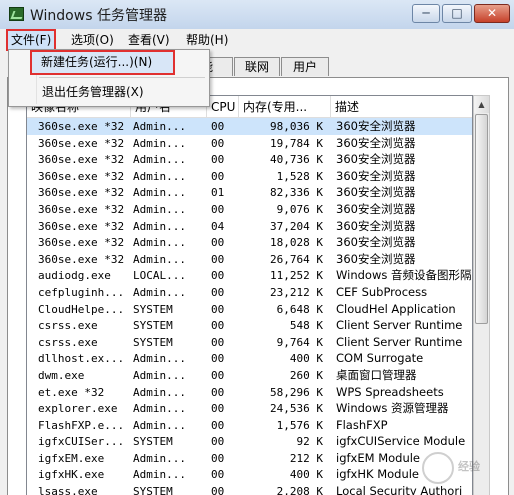  Describe the element at coordinates (382, 291) in the screenshot. I see `process-description: CEF SubProcess` at that location.